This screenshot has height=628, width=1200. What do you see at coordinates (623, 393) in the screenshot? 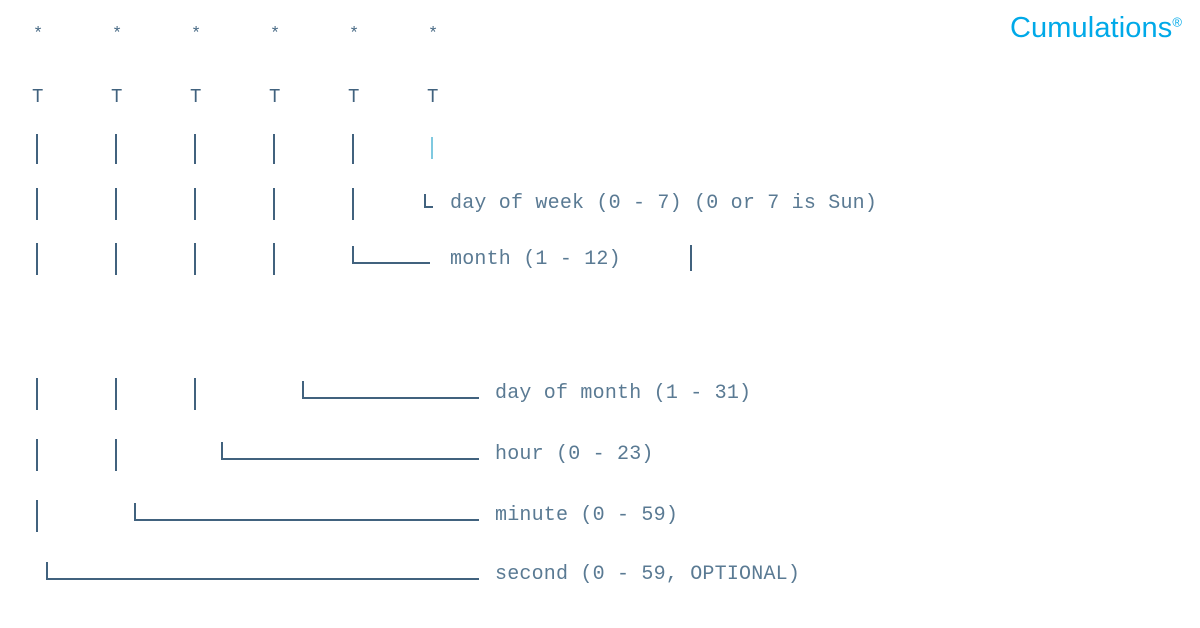
I see `field-label-day-of-month: day of month (1 - 31)` at bounding box center [623, 393].